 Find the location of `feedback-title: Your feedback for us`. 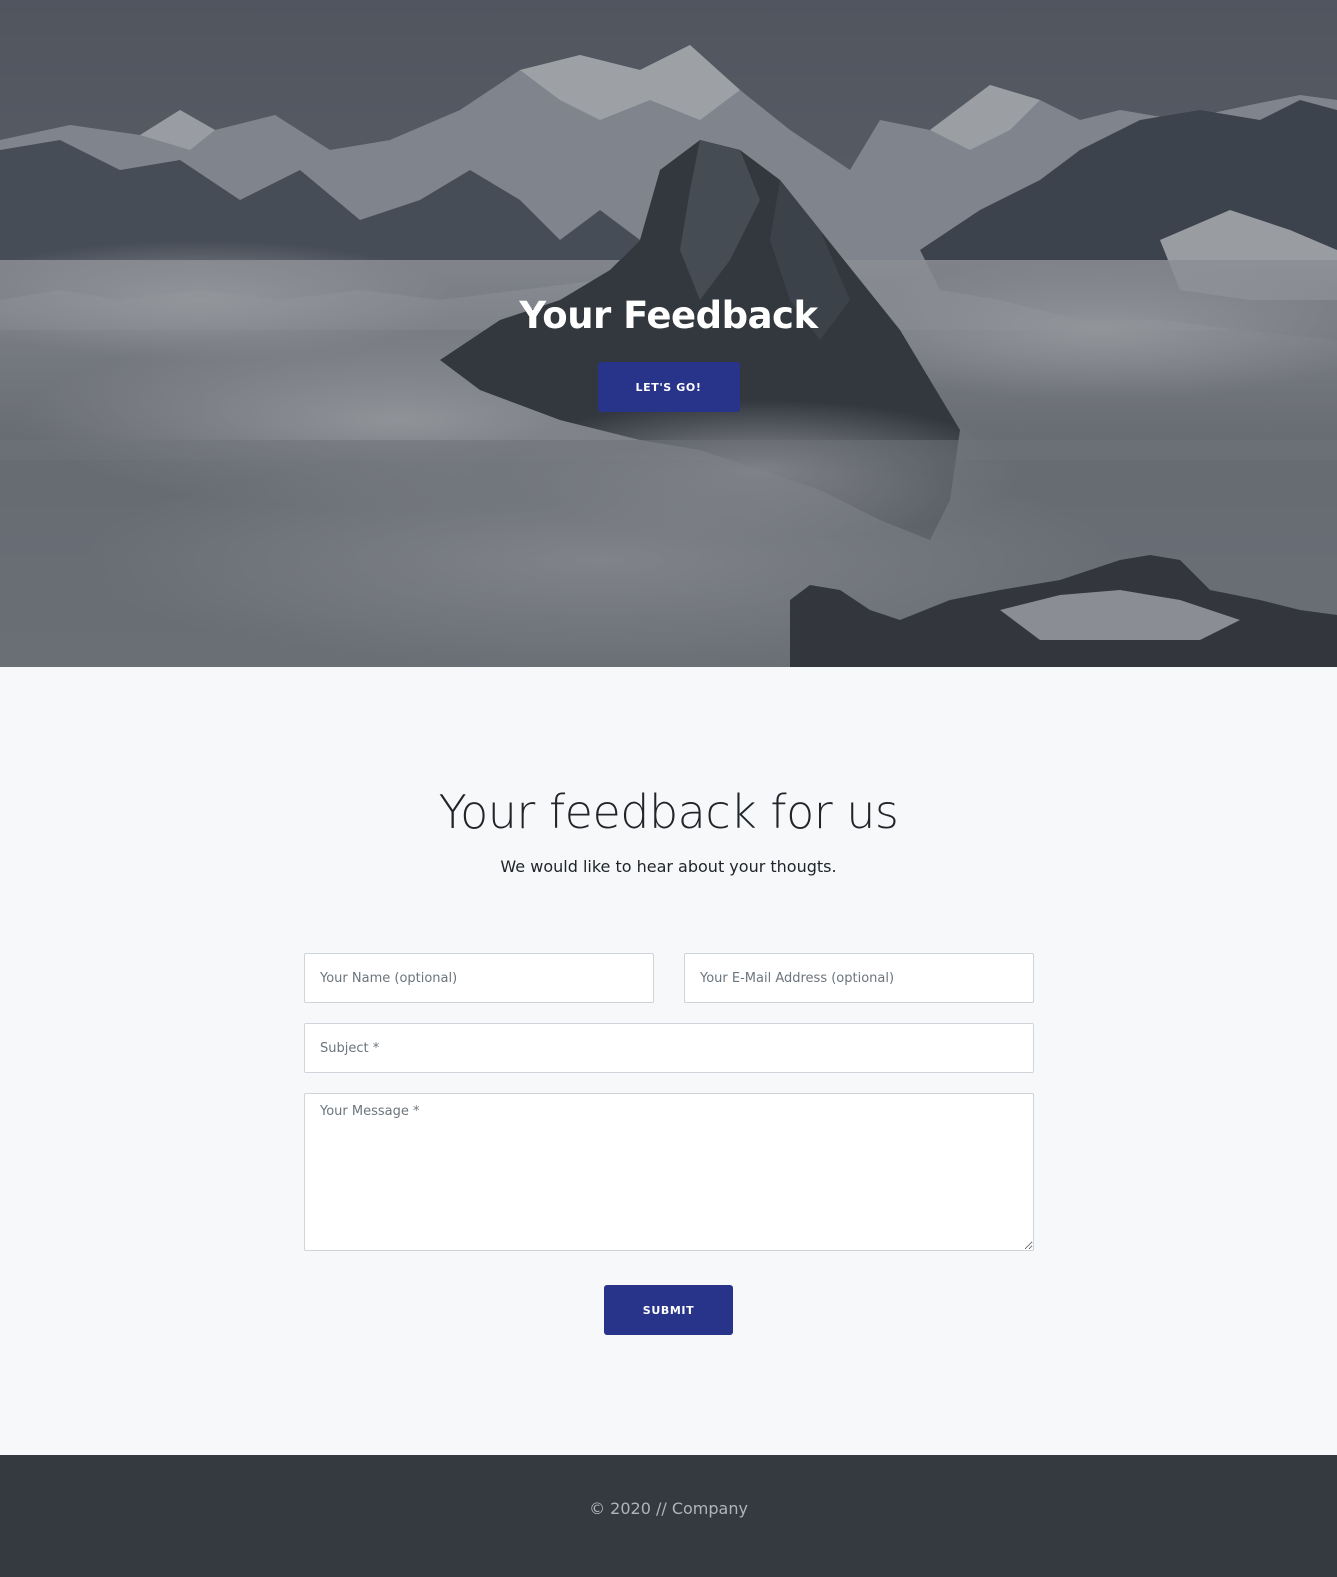

feedback-title: Your feedback for us is located at coordinates (668, 812).